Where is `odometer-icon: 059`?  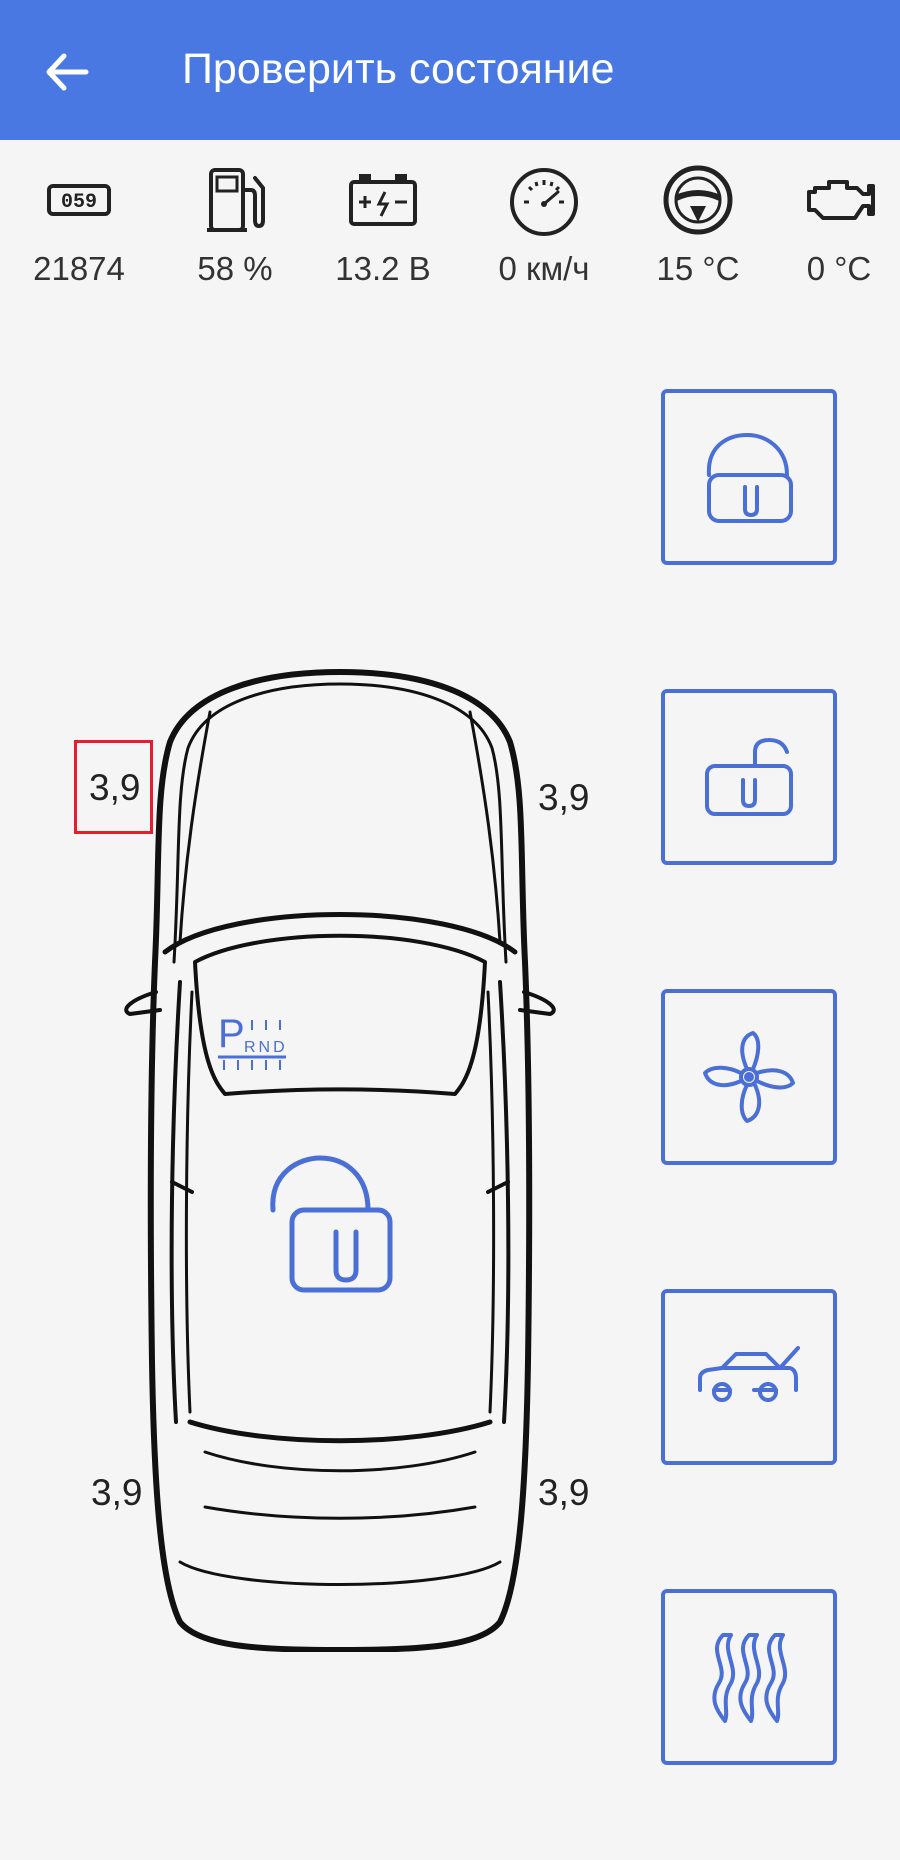 odometer-icon: 059 is located at coordinates (79, 200).